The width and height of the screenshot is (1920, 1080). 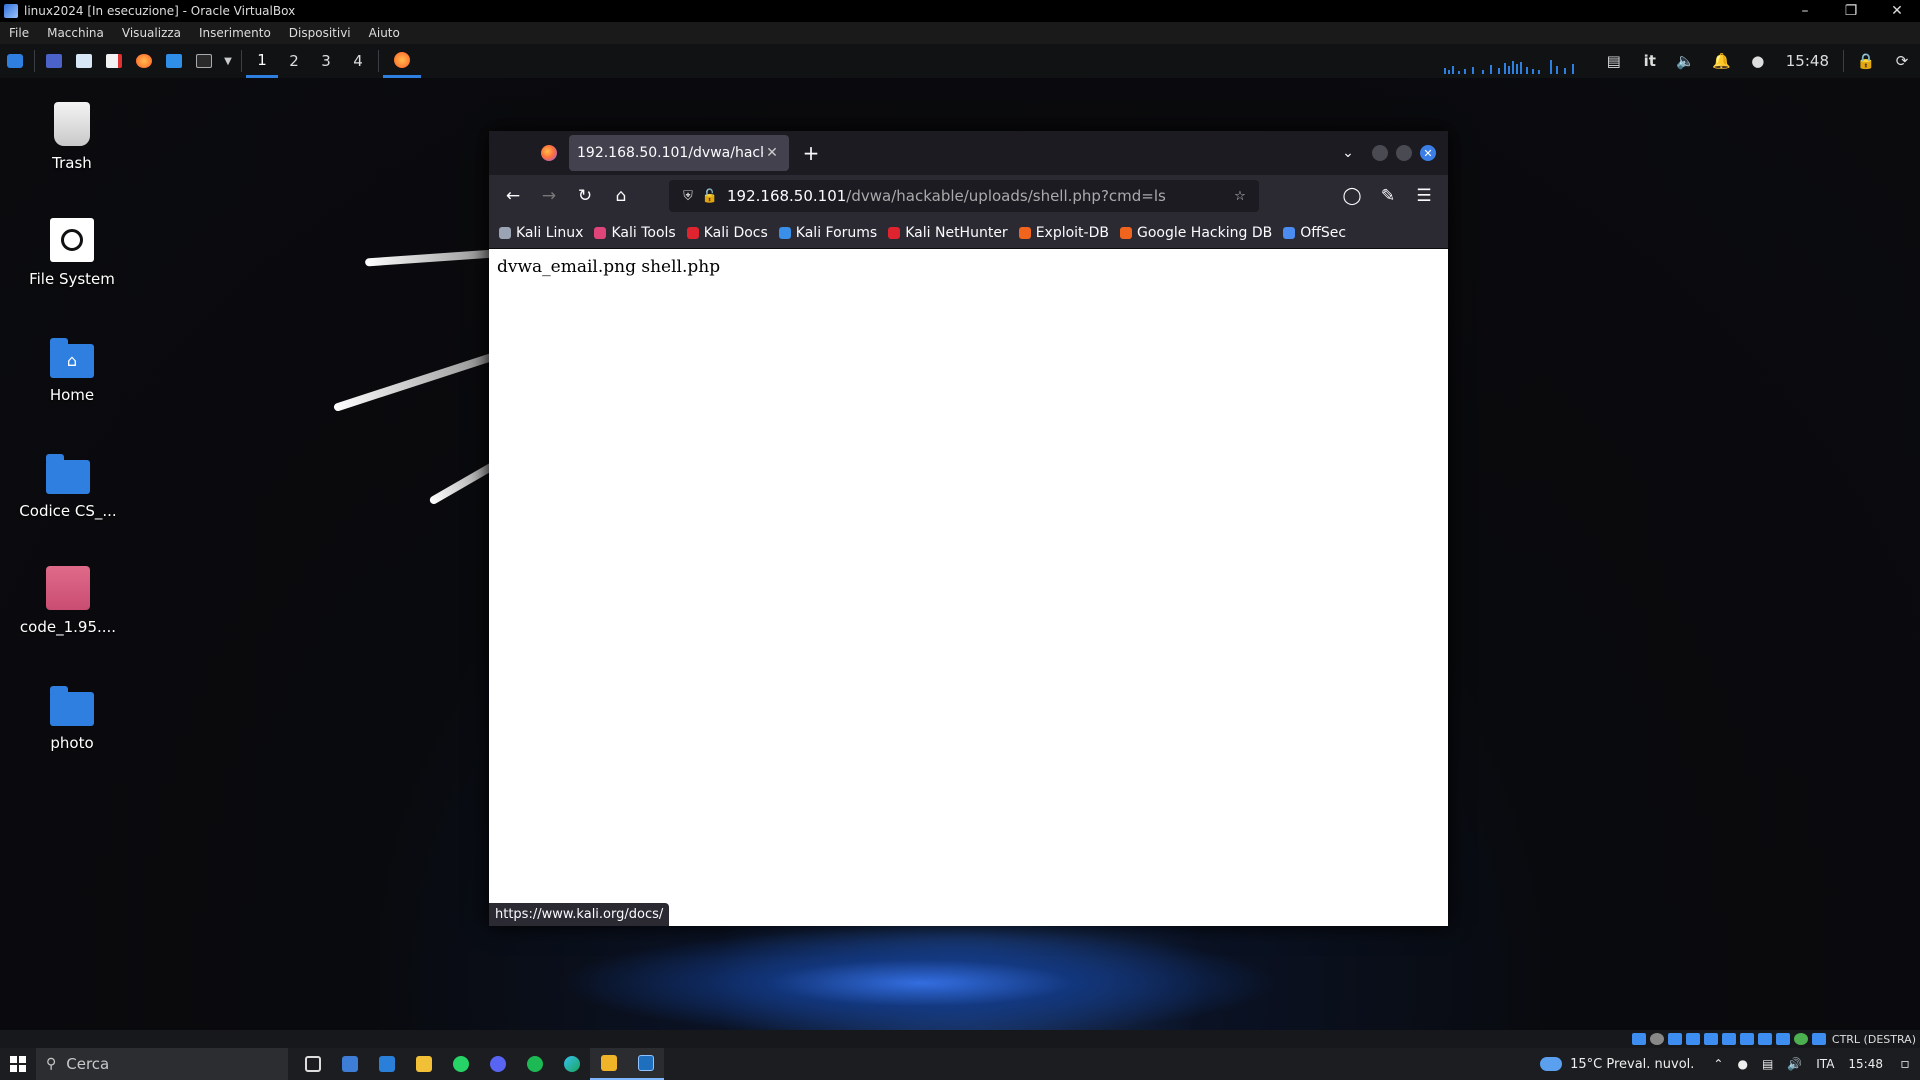 I want to click on bookmark-star-icon: ☆, so click(x=1240, y=196).